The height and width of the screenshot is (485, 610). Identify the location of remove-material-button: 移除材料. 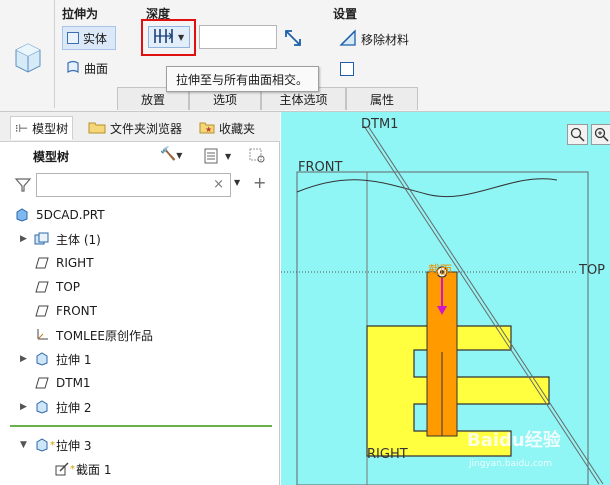
(374, 39).